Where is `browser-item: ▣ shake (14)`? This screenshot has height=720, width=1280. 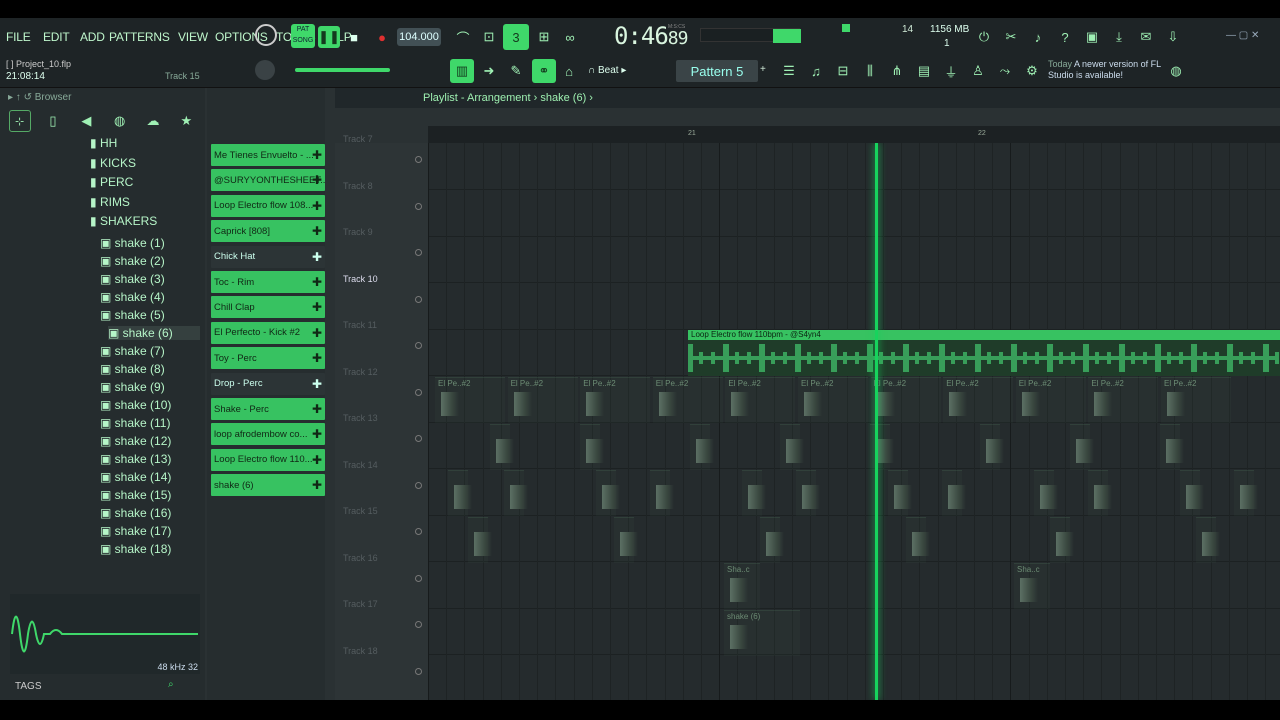 browser-item: ▣ shake (14) is located at coordinates (135, 477).